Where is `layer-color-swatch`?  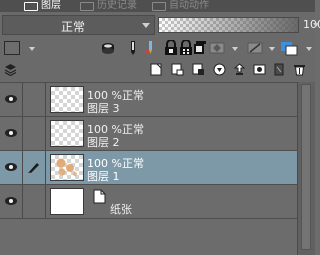 layer-color-swatch is located at coordinates (12, 48).